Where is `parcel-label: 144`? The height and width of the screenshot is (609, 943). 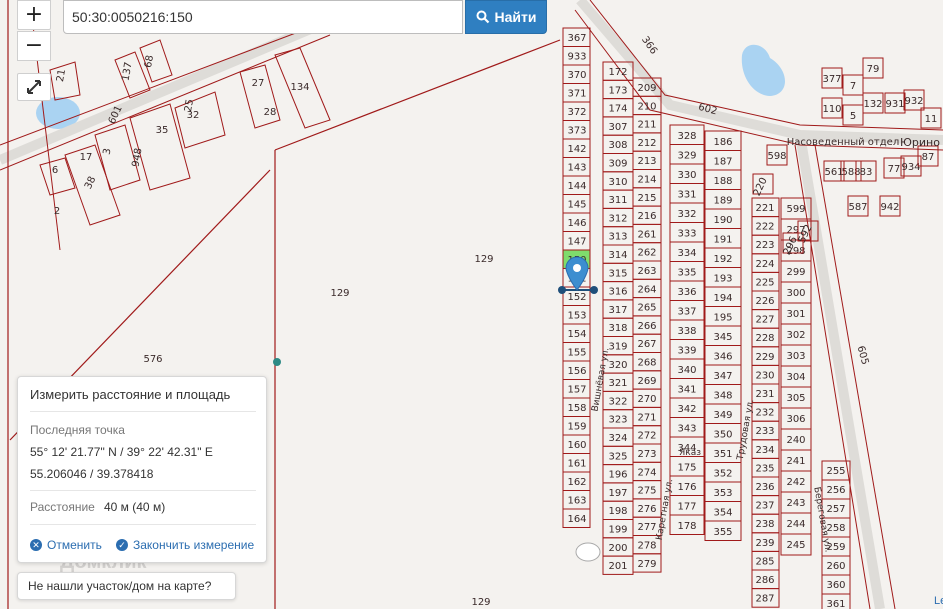 parcel-label: 144 is located at coordinates (576, 186).